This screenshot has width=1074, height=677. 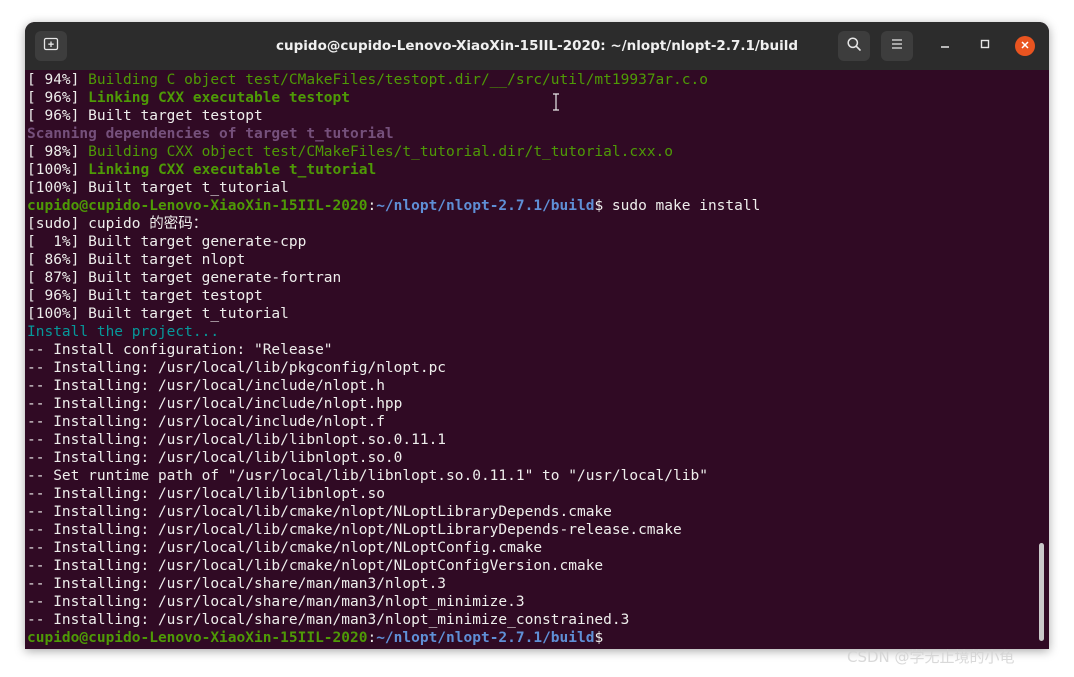 What do you see at coordinates (393, 98) in the screenshot?
I see `terminal-line: [ 96%] Linking CXX executable testopt` at bounding box center [393, 98].